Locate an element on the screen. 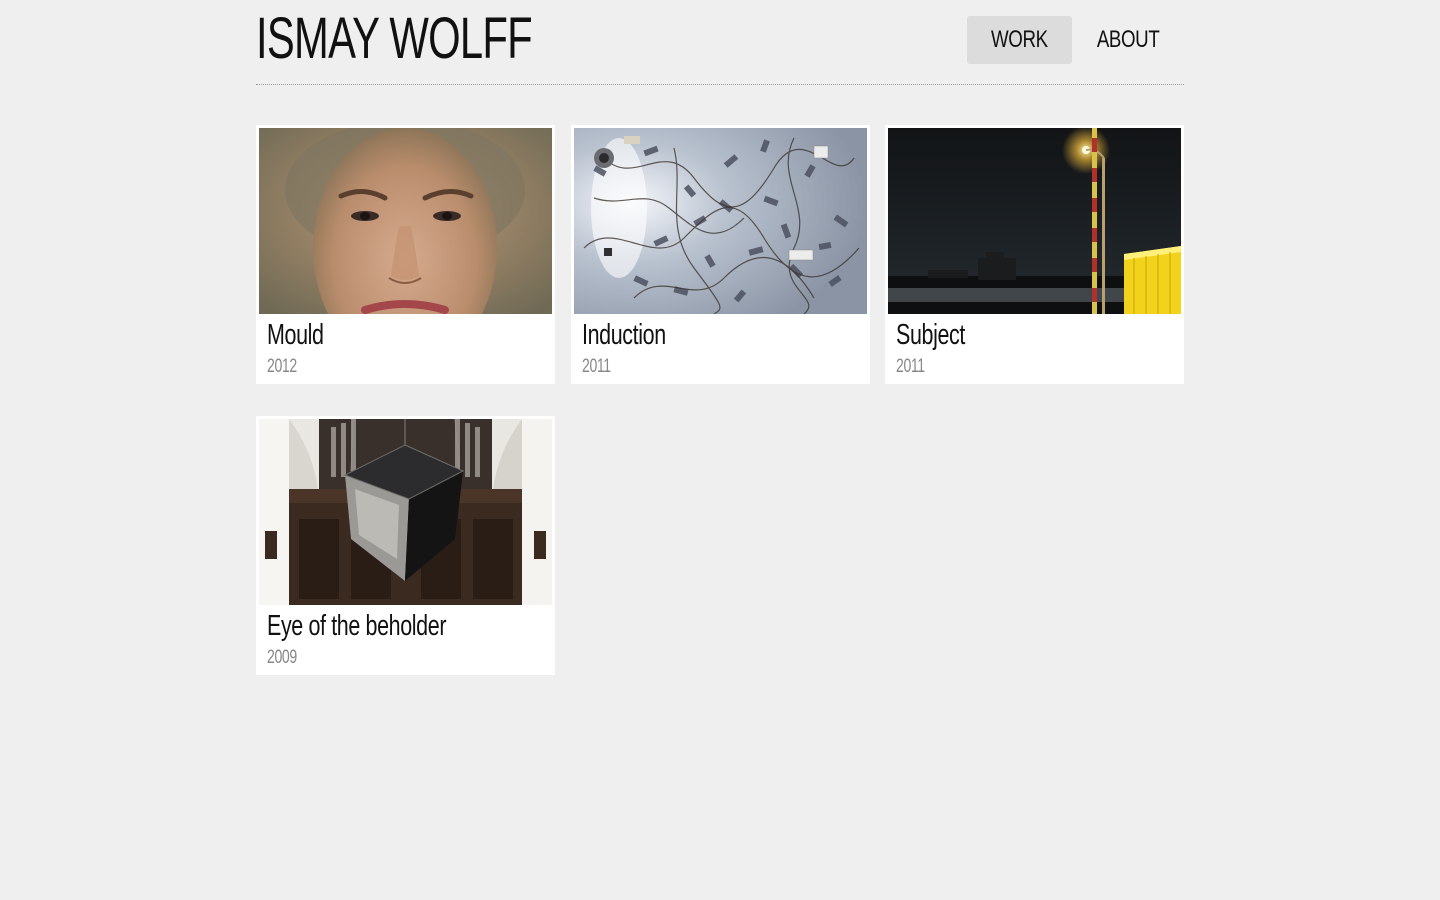  nav-item-about: ABOUT is located at coordinates (1128, 40).